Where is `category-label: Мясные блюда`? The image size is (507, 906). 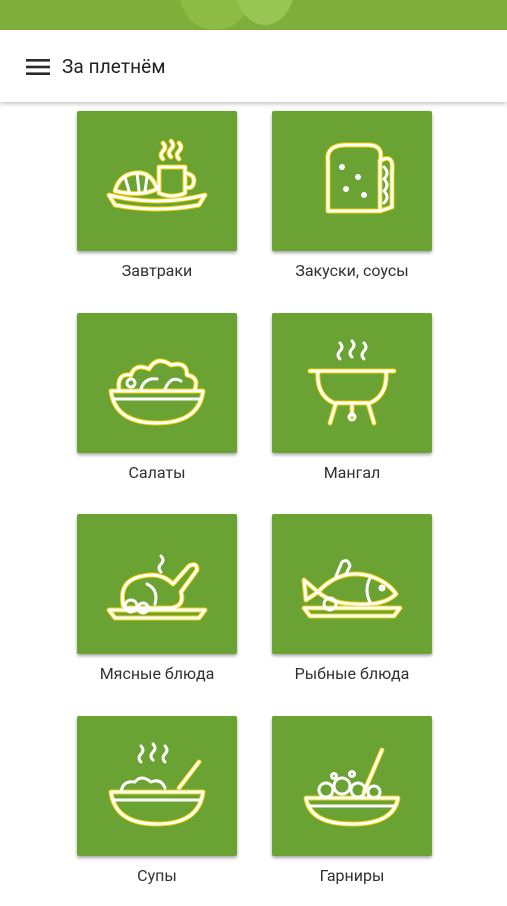
category-label: Мясные блюда is located at coordinates (157, 673).